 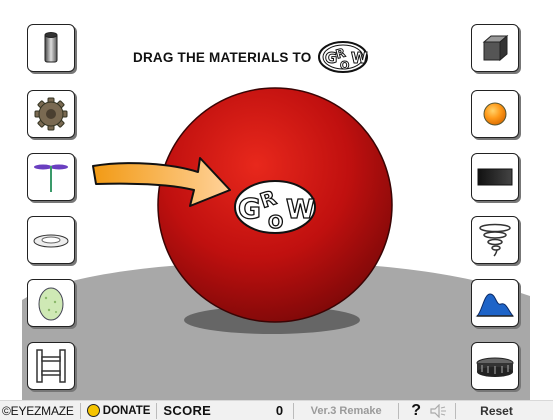 I want to click on pipe-icon, so click(x=51, y=47).